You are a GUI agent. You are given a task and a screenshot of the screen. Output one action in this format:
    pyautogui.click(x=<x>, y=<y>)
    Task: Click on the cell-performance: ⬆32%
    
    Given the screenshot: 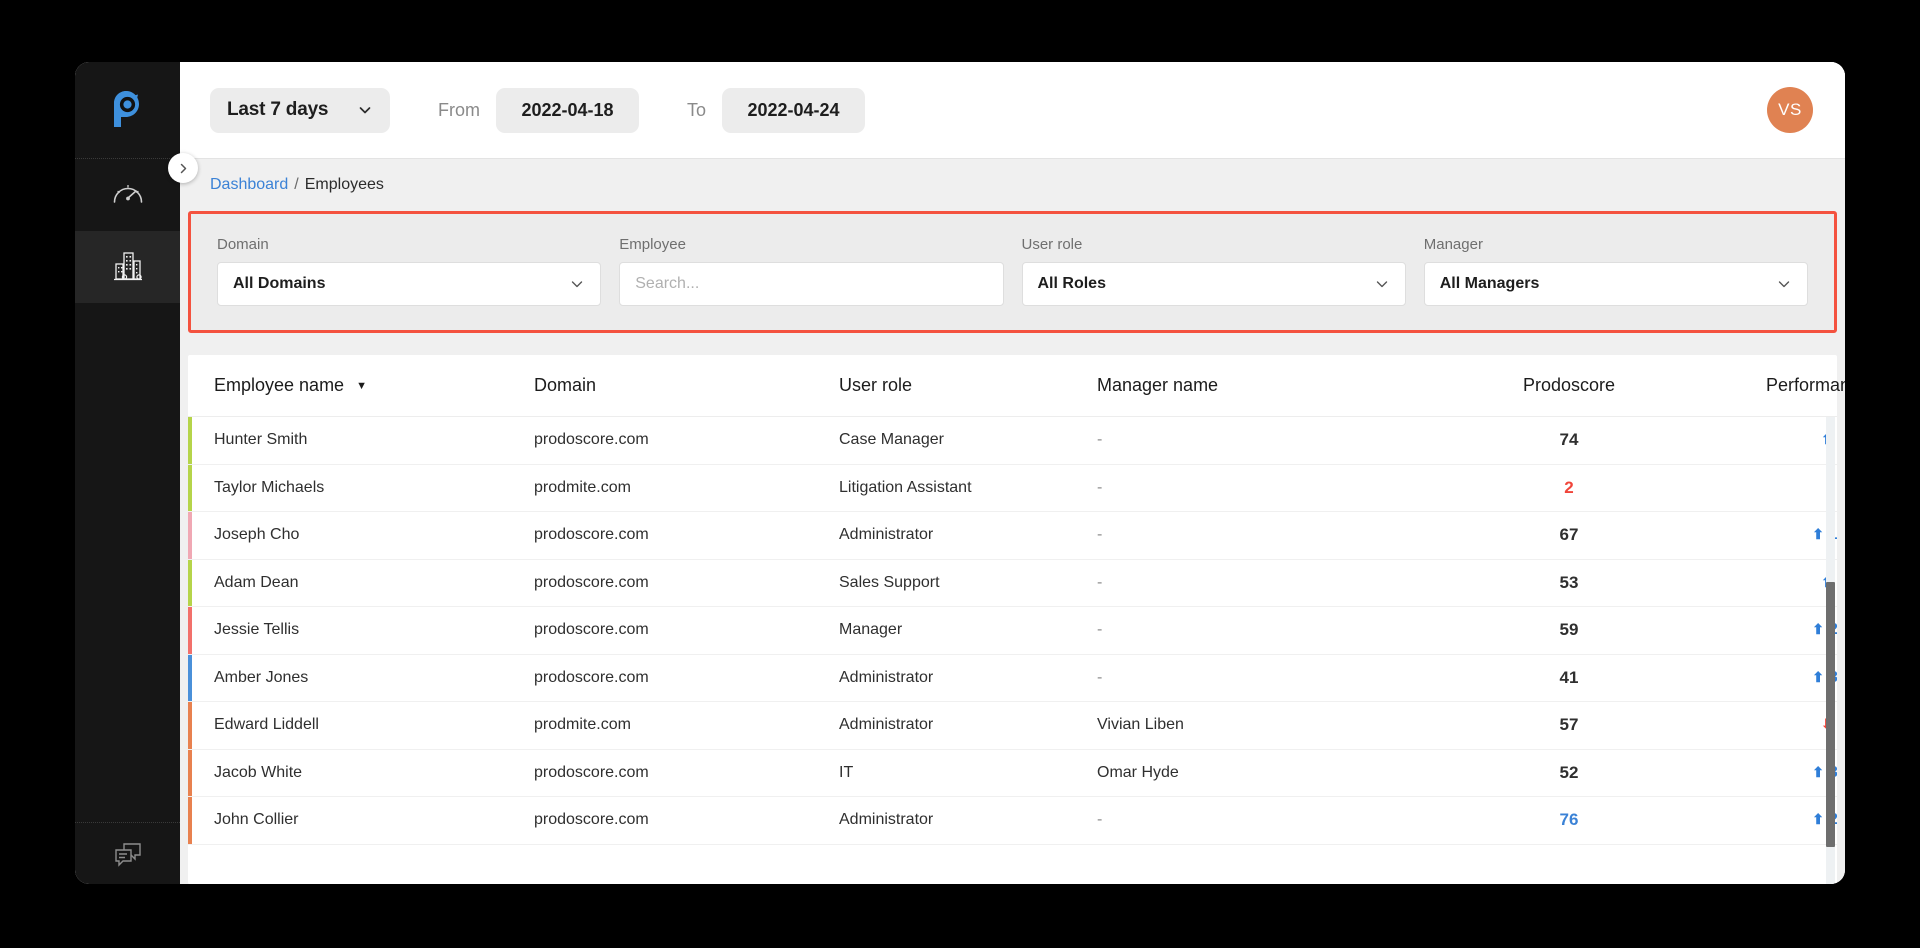 What is the action you would take?
    pyautogui.click(x=1763, y=773)
    